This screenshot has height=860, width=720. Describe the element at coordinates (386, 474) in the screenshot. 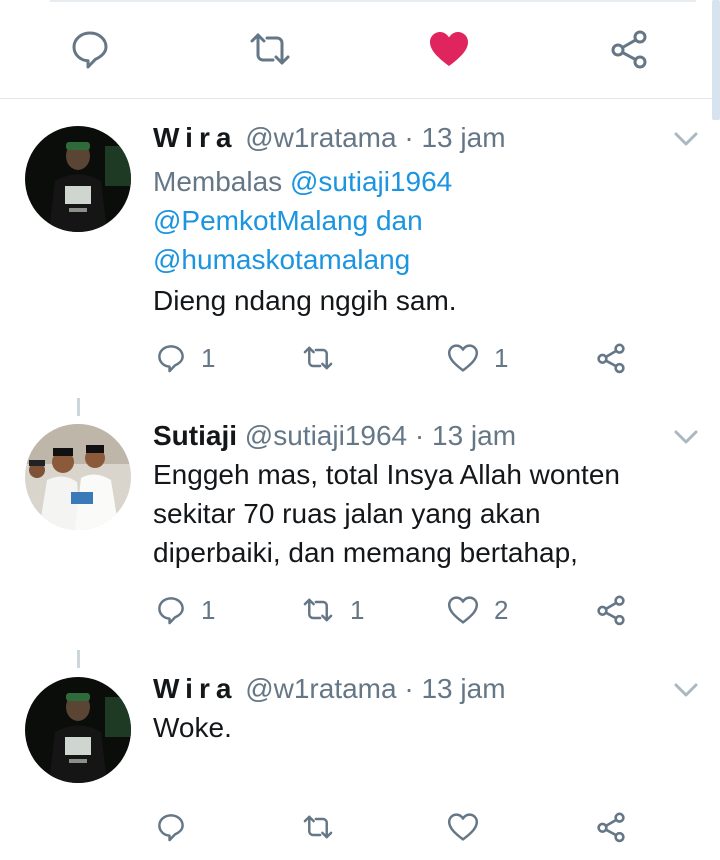

I see `tweet-text-line: Enggeh mas, total Insya Allah wonten` at that location.